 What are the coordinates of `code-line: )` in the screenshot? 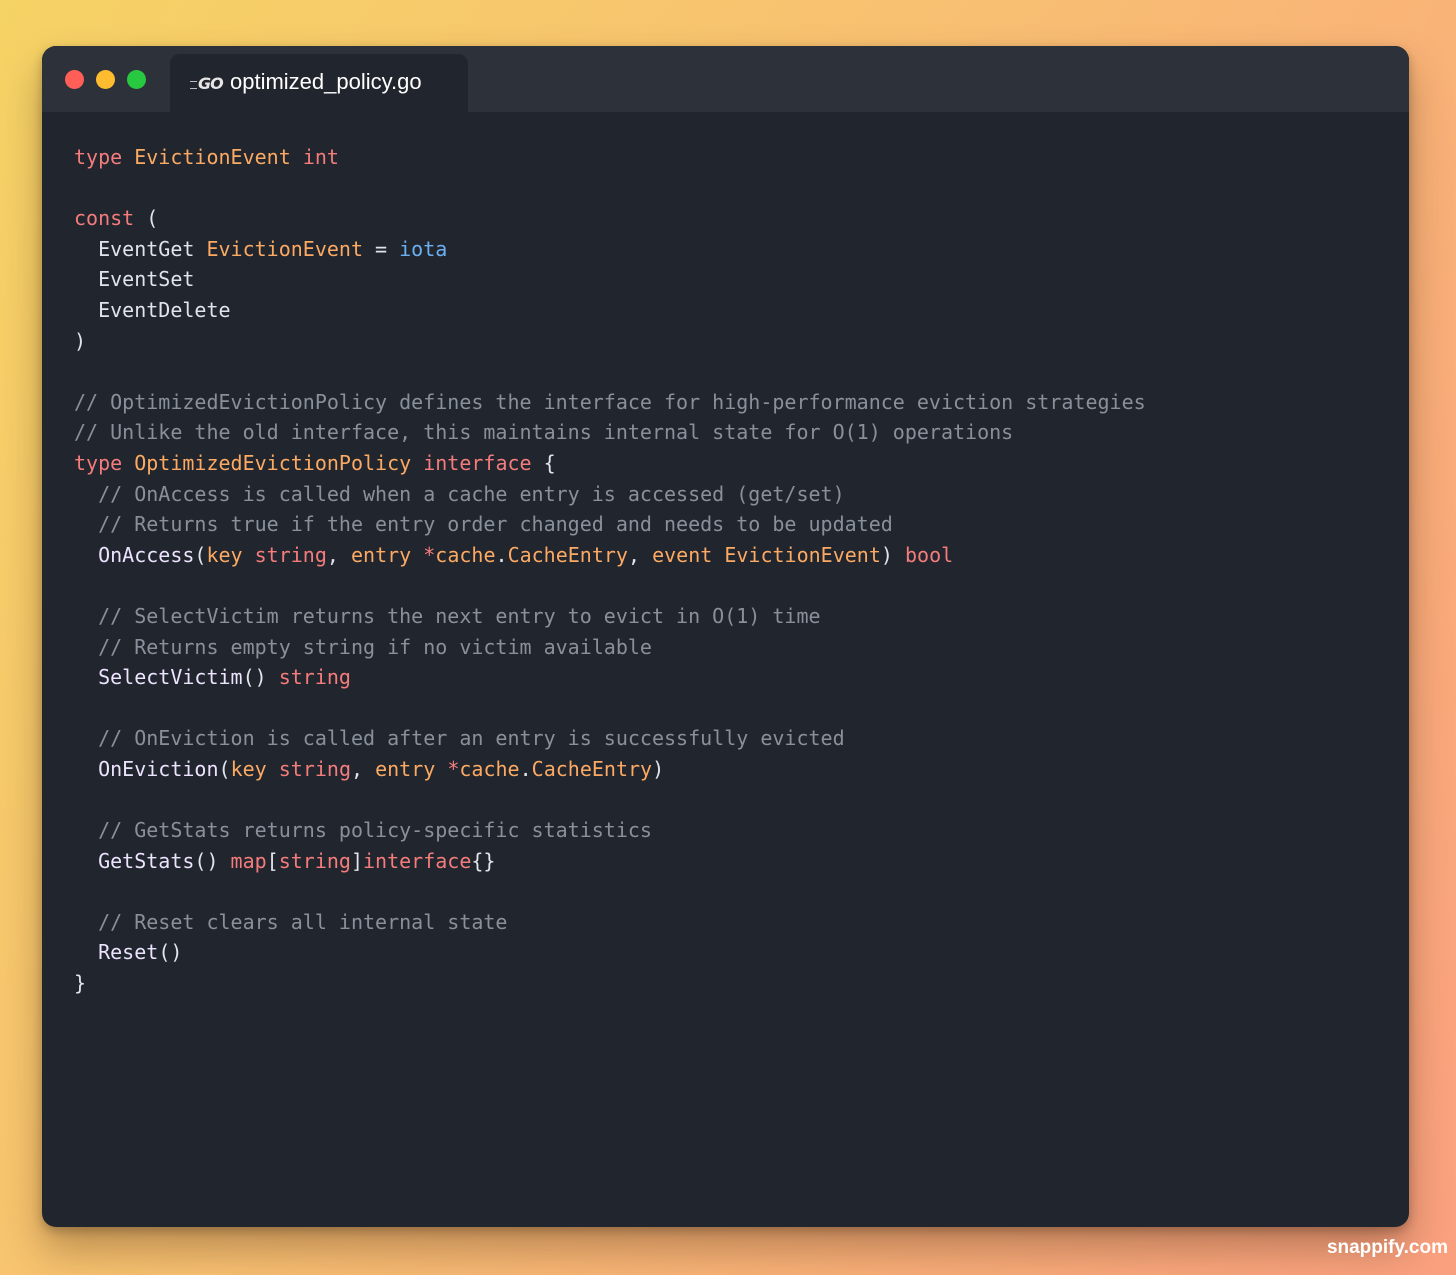 It's located at (610, 341).